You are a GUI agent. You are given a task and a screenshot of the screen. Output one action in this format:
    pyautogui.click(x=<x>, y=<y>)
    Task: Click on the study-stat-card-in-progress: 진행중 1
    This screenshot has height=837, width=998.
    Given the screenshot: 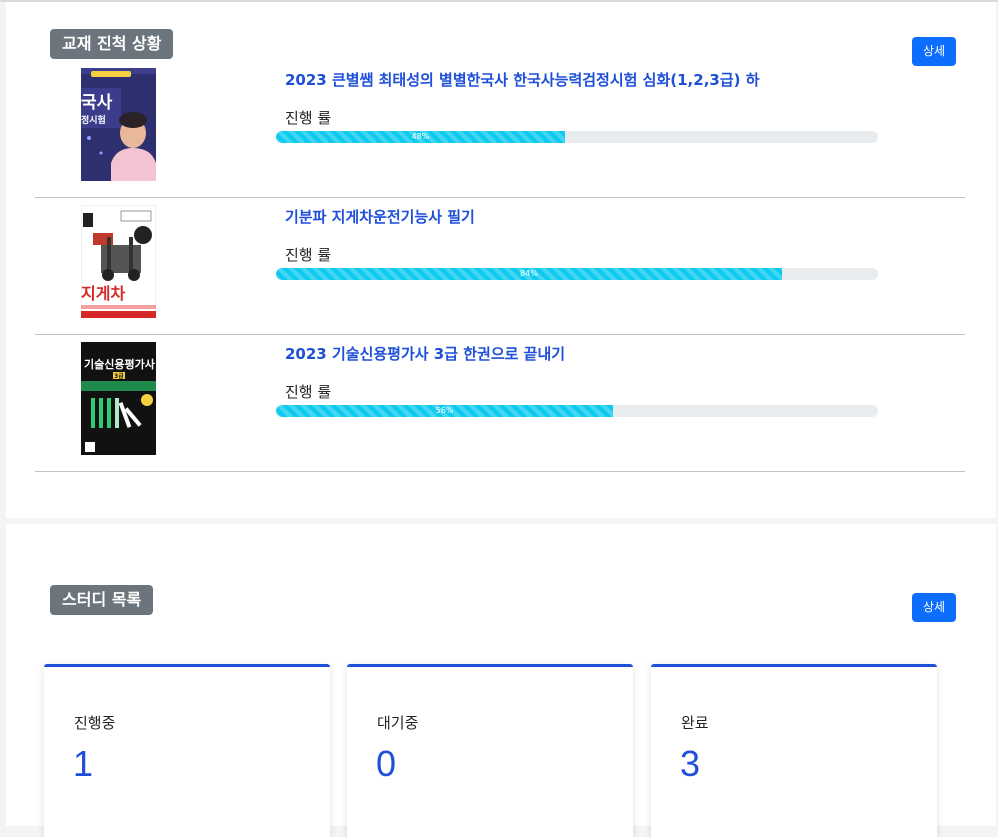 What is the action you would take?
    pyautogui.click(x=187, y=750)
    